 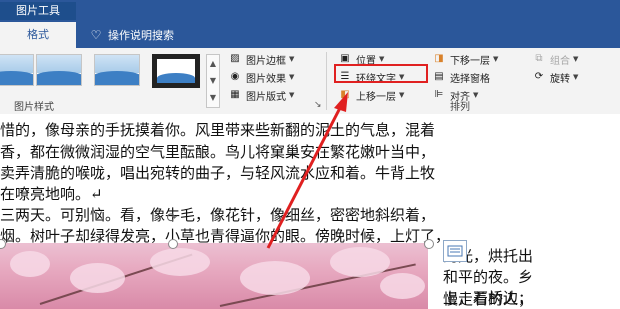 What do you see at coordinates (381, 73) in the screenshot?
I see `wrap-text-highlight` at bounding box center [381, 73].